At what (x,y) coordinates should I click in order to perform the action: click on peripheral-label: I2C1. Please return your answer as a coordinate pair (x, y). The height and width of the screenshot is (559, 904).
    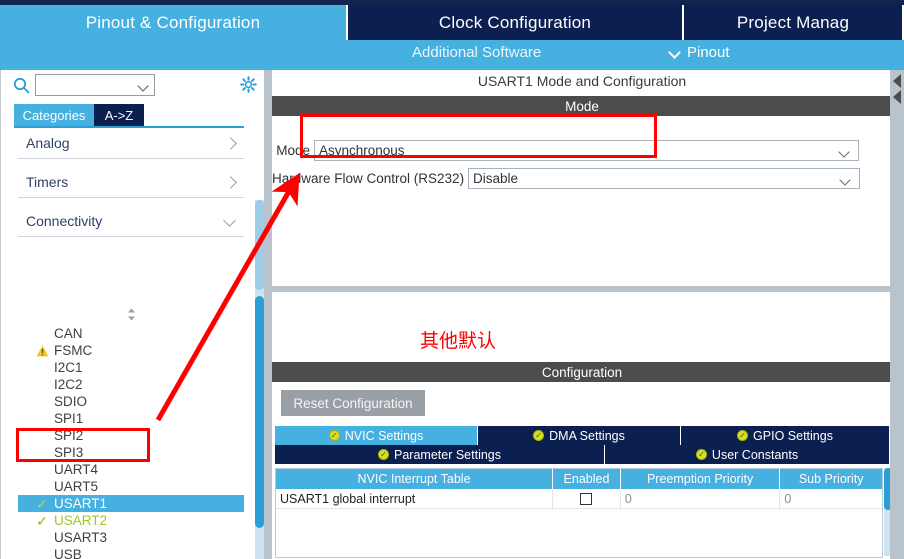
    Looking at the image, I should click on (68, 367).